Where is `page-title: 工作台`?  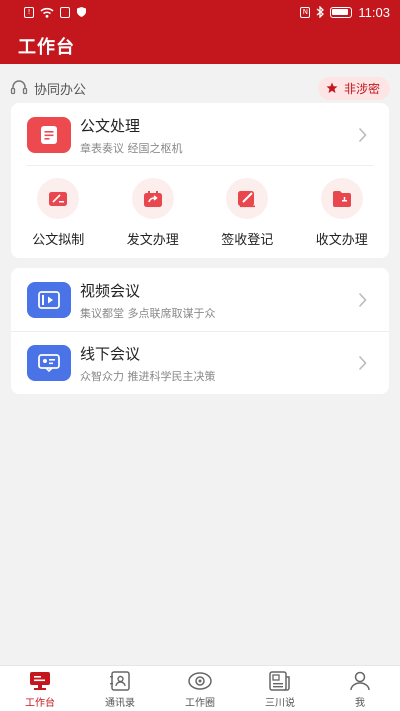 page-title: 工作台 is located at coordinates (46, 47).